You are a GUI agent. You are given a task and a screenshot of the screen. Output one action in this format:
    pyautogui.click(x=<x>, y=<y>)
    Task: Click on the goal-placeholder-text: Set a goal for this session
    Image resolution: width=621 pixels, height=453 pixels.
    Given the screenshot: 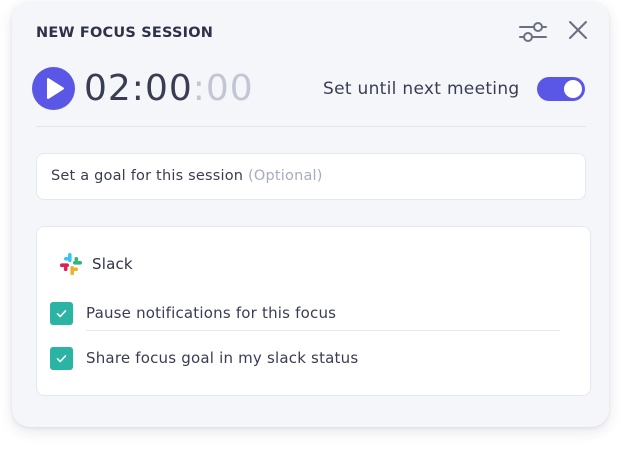 What is the action you would take?
    pyautogui.click(x=147, y=176)
    